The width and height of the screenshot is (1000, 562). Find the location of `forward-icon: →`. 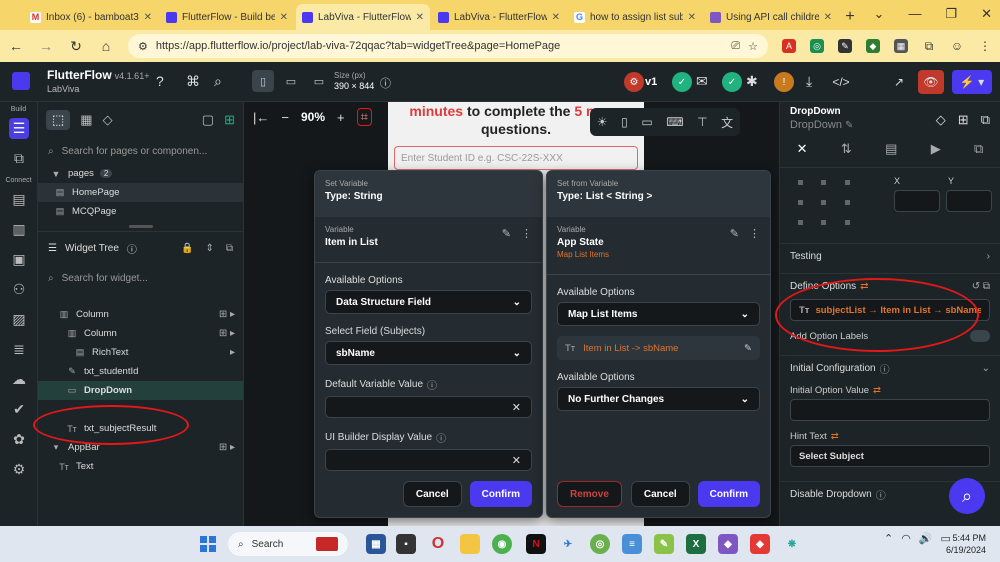

forward-icon: → is located at coordinates (46, 46).